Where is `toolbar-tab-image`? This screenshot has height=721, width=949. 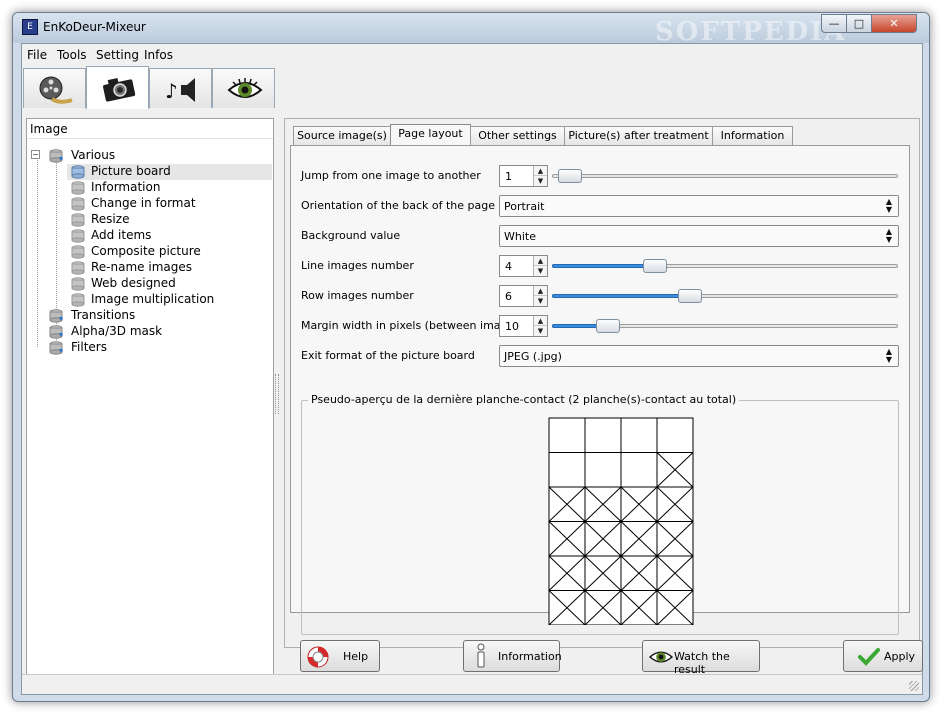
toolbar-tab-image is located at coordinates (117, 87).